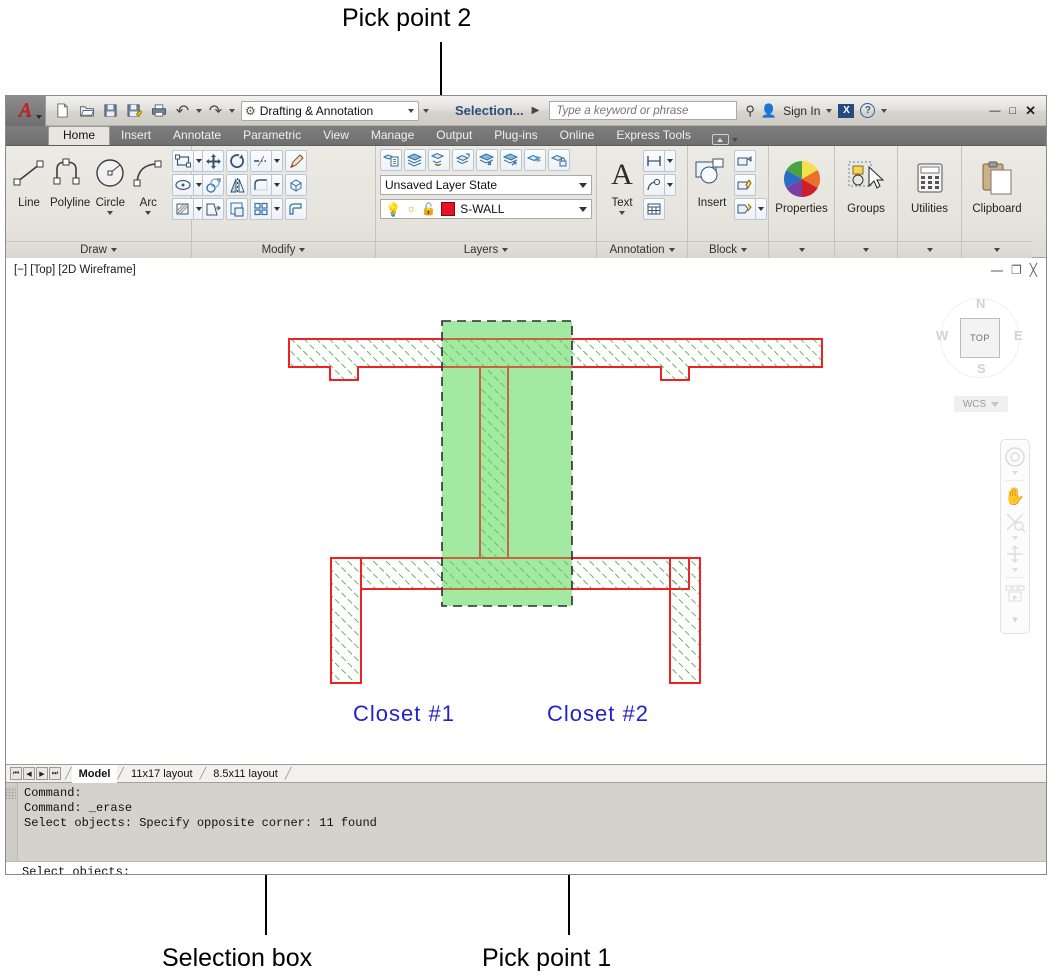 The width and height of the screenshot is (1051, 980). What do you see at coordinates (16, 773) in the screenshot?
I see `first-layout-button: ⏮` at bounding box center [16, 773].